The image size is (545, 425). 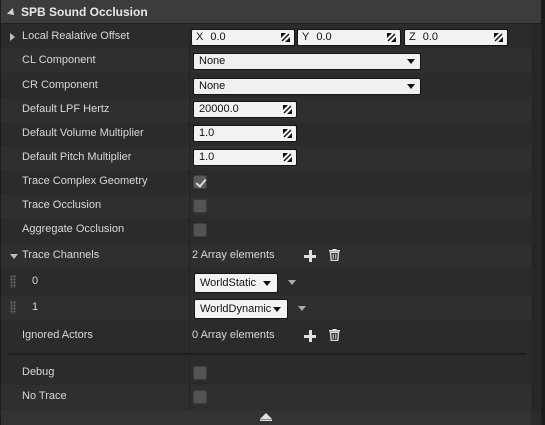 What do you see at coordinates (243, 37) in the screenshot?
I see `offset-x-field: X 0.0` at bounding box center [243, 37].